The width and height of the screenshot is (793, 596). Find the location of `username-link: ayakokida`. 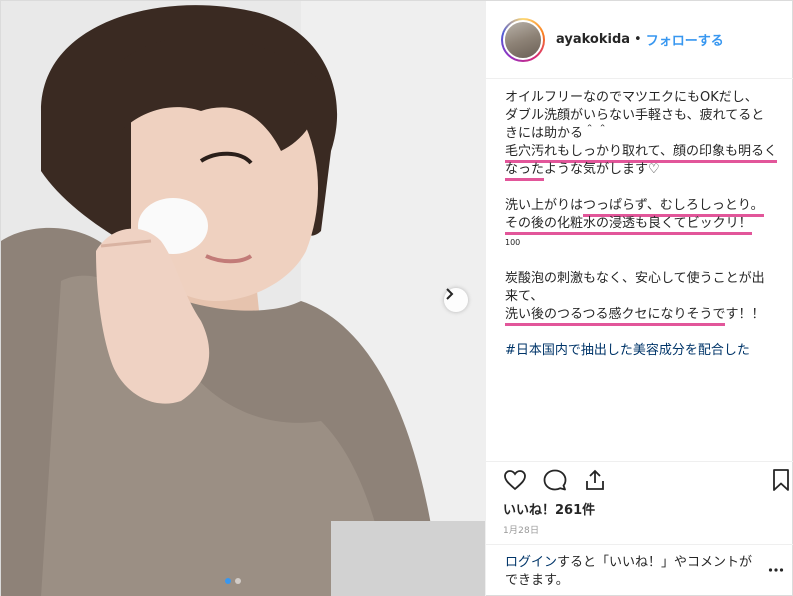

username-link: ayakokida is located at coordinates (593, 39).